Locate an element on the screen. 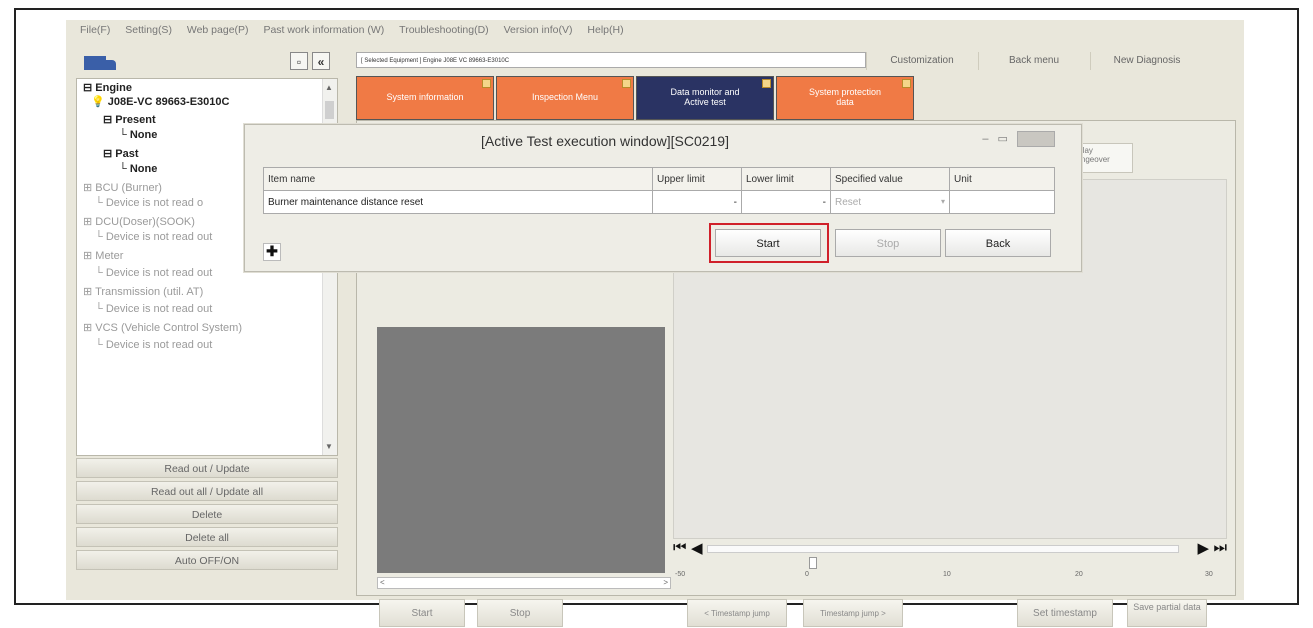 The image size is (1313, 628). column-header: Unit is located at coordinates (1002, 179).